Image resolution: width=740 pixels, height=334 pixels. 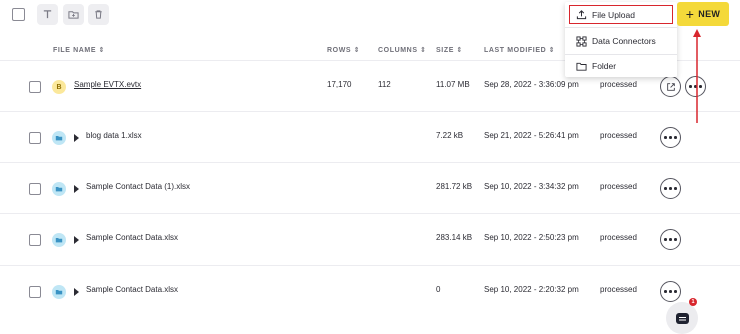 What do you see at coordinates (114, 135) in the screenshot?
I see `file-name: blog data 1.xlsx` at bounding box center [114, 135].